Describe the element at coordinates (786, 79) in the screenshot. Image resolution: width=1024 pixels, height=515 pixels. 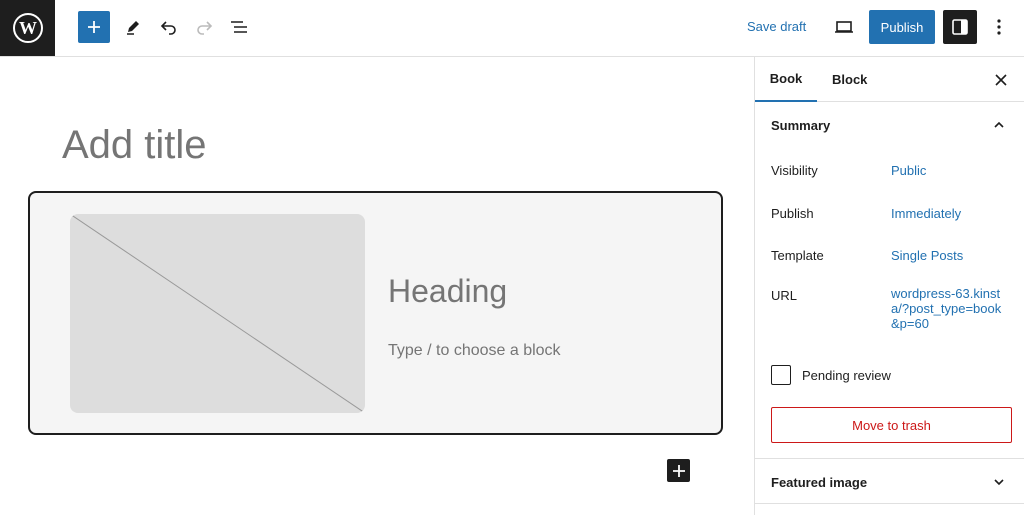
I see `tab-book: Book` at that location.